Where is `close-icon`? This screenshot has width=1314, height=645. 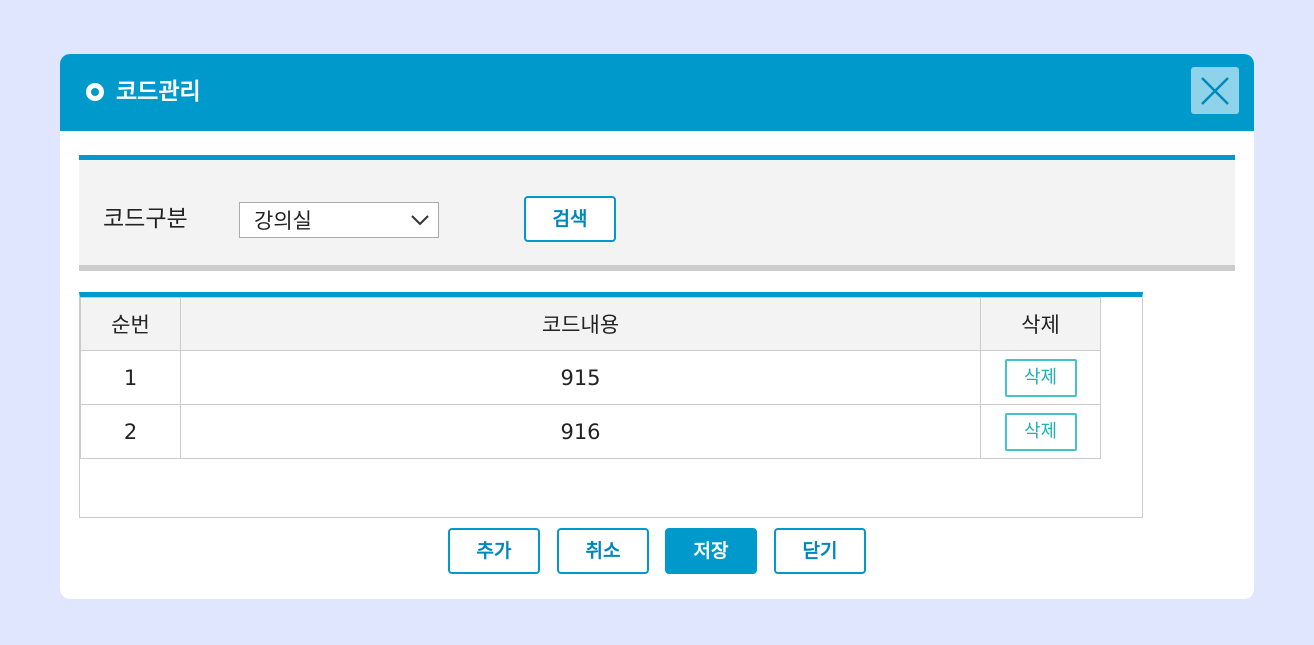
close-icon is located at coordinates (1215, 91).